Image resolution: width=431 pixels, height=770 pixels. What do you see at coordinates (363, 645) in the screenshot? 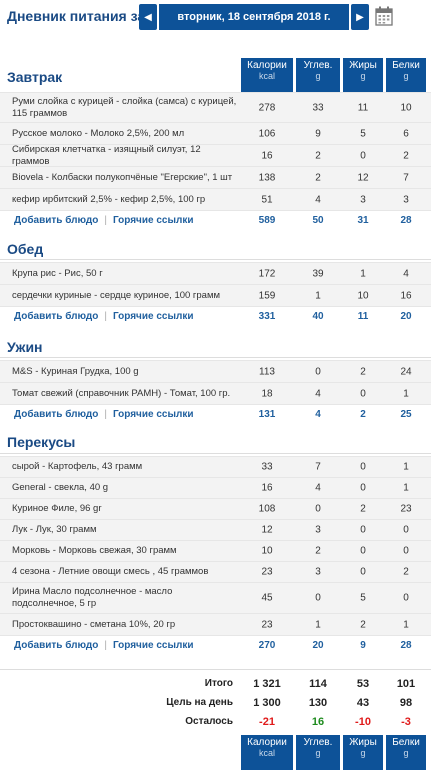
I see `nutrient-value: 9` at bounding box center [363, 645].